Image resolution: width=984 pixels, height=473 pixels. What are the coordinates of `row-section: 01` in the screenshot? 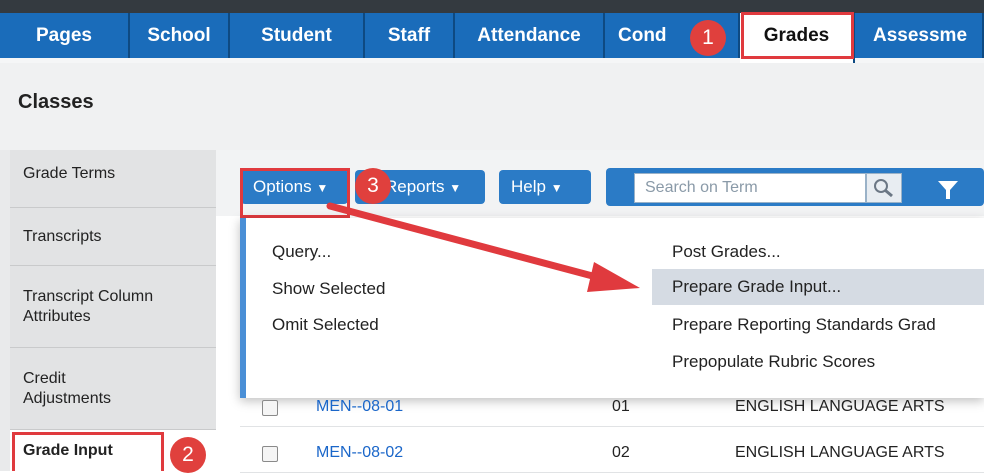 It's located at (621, 406).